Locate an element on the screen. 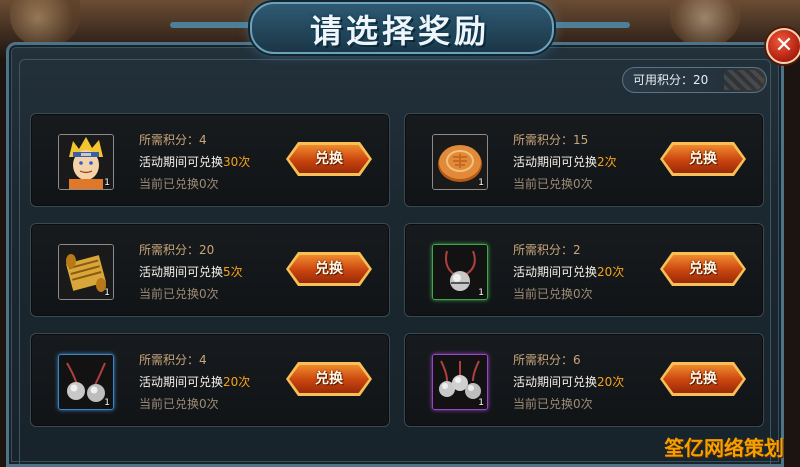  available-points-bar: 可用积分：20 is located at coordinates (694, 80).